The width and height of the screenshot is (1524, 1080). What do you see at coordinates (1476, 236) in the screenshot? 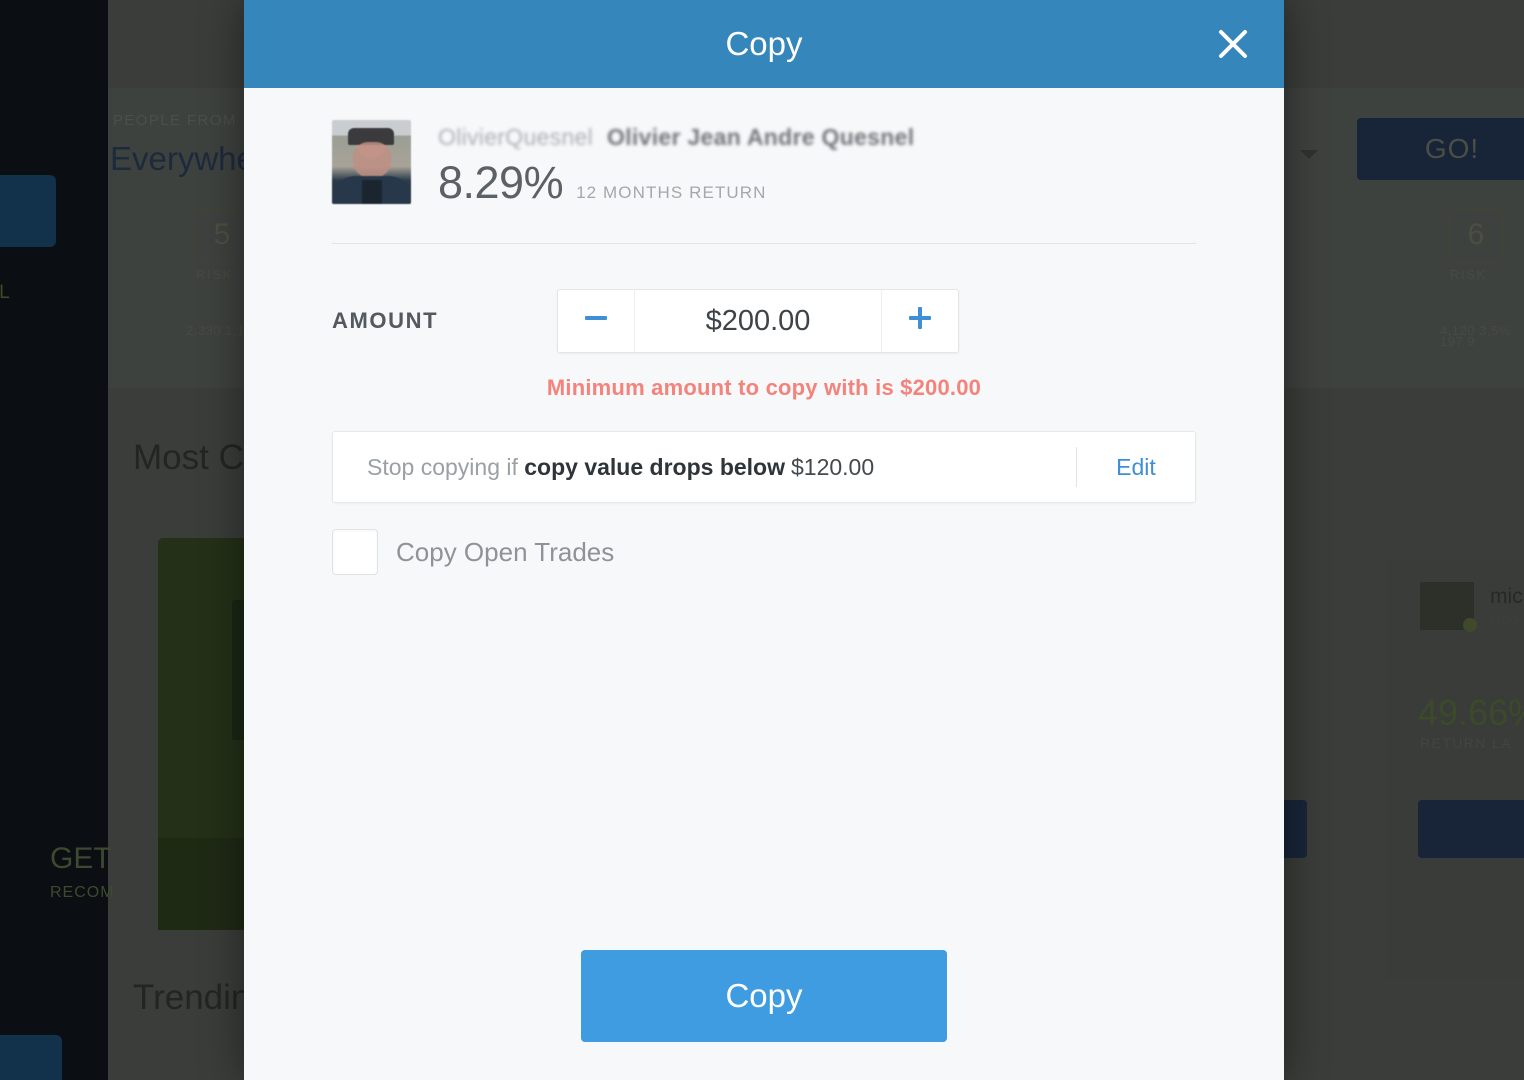
I see `background-risk-value-right: 6` at bounding box center [1476, 236].